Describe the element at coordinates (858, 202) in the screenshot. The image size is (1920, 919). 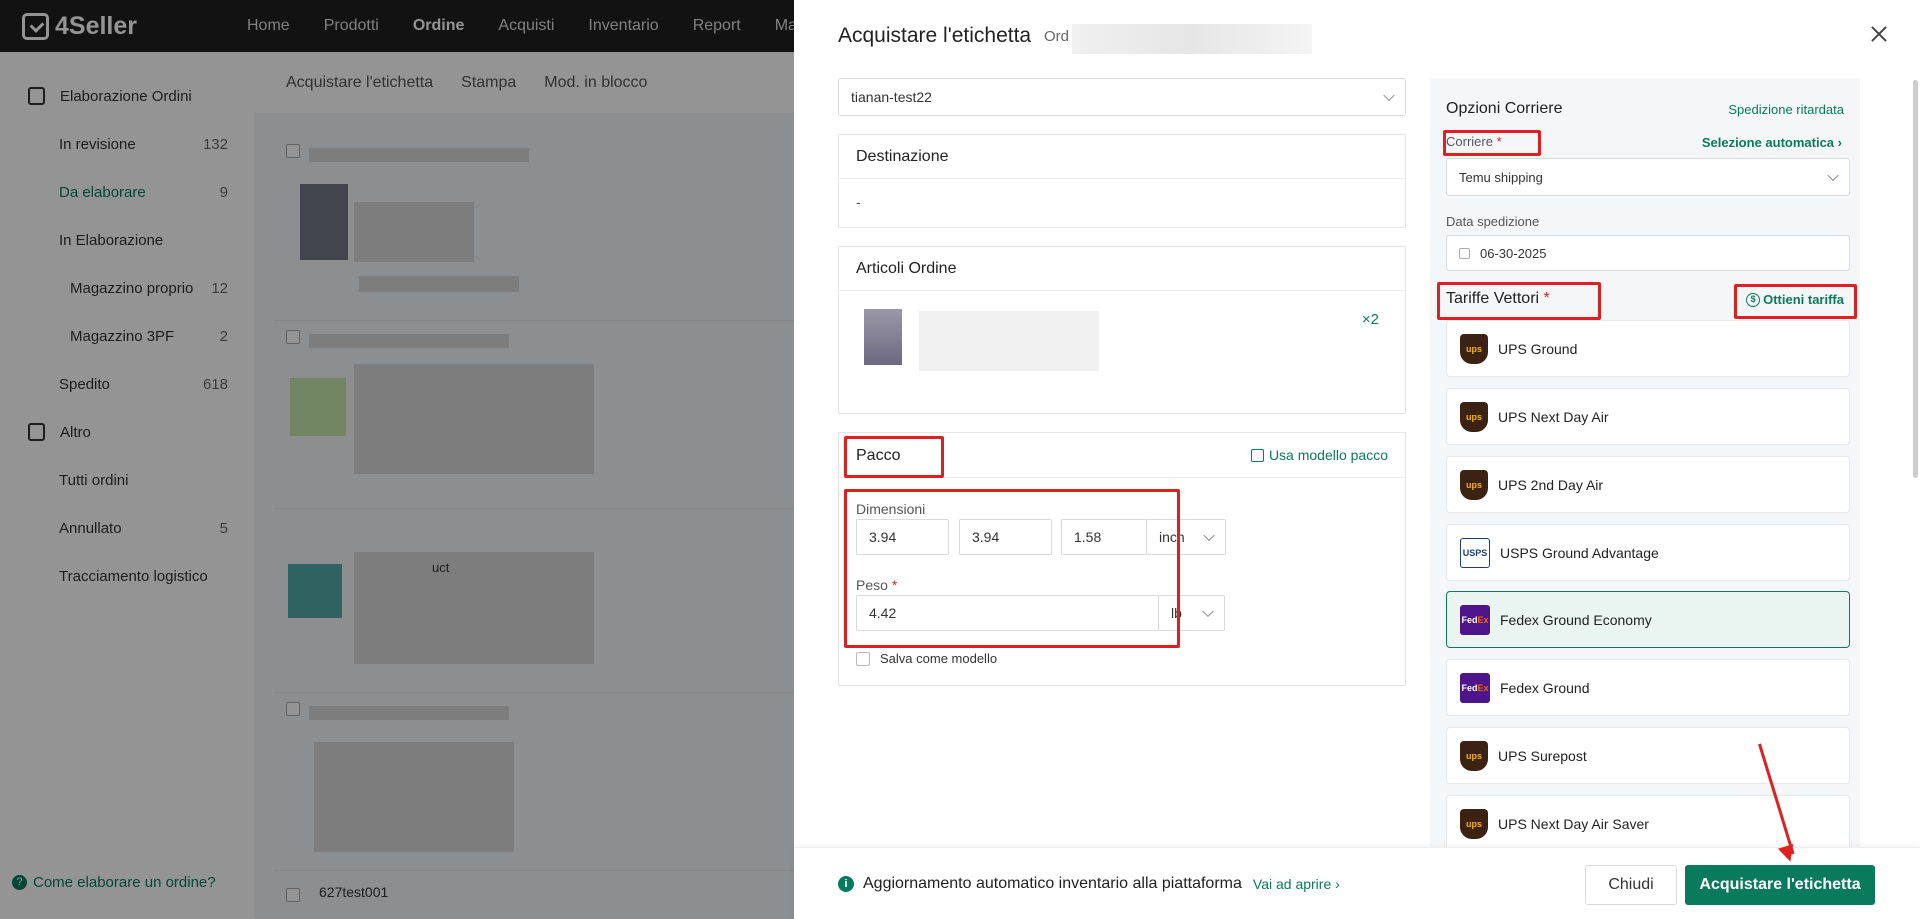
I see `destination-value: -` at that location.